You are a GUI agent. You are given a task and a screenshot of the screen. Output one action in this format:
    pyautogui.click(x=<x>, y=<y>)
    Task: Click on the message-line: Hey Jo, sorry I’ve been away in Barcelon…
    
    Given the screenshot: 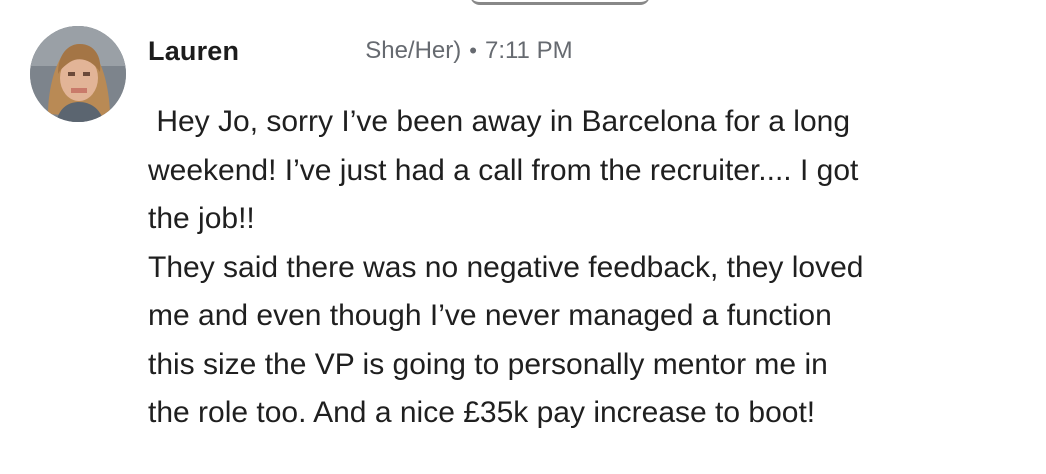 What is the action you would take?
    pyautogui.click(x=499, y=121)
    